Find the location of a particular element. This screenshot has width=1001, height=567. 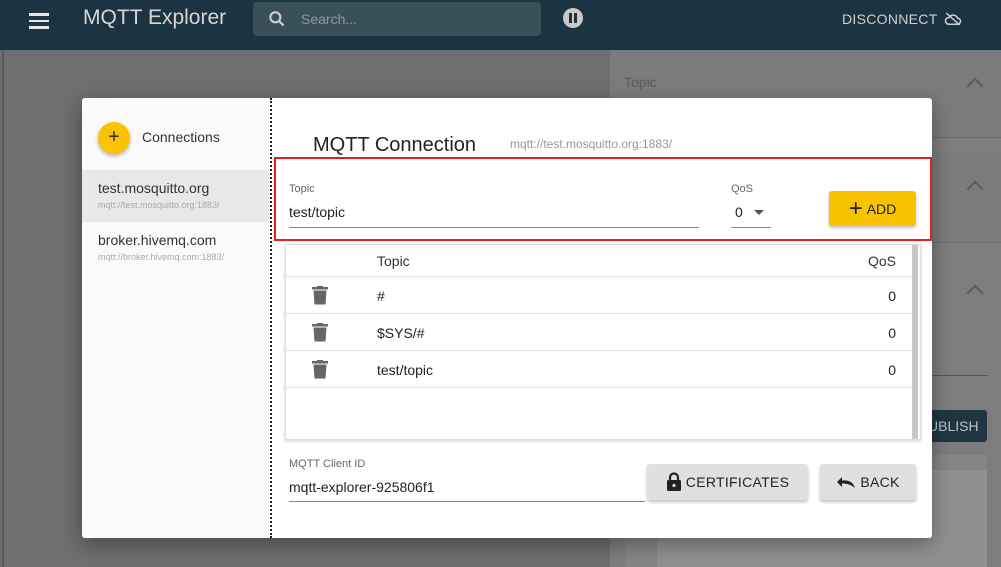

undo-icon is located at coordinates (846, 482).